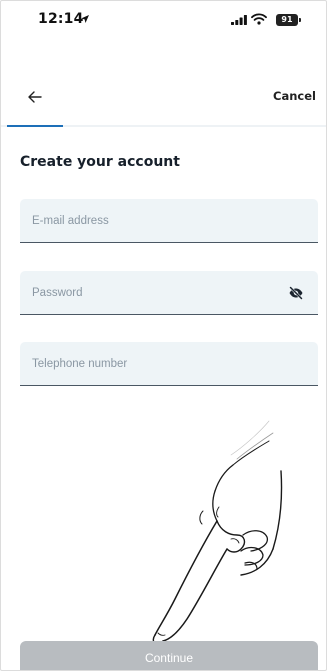 The image size is (327, 671). Describe the element at coordinates (217, 533) in the screenshot. I see `pointing-hand-icon` at that location.